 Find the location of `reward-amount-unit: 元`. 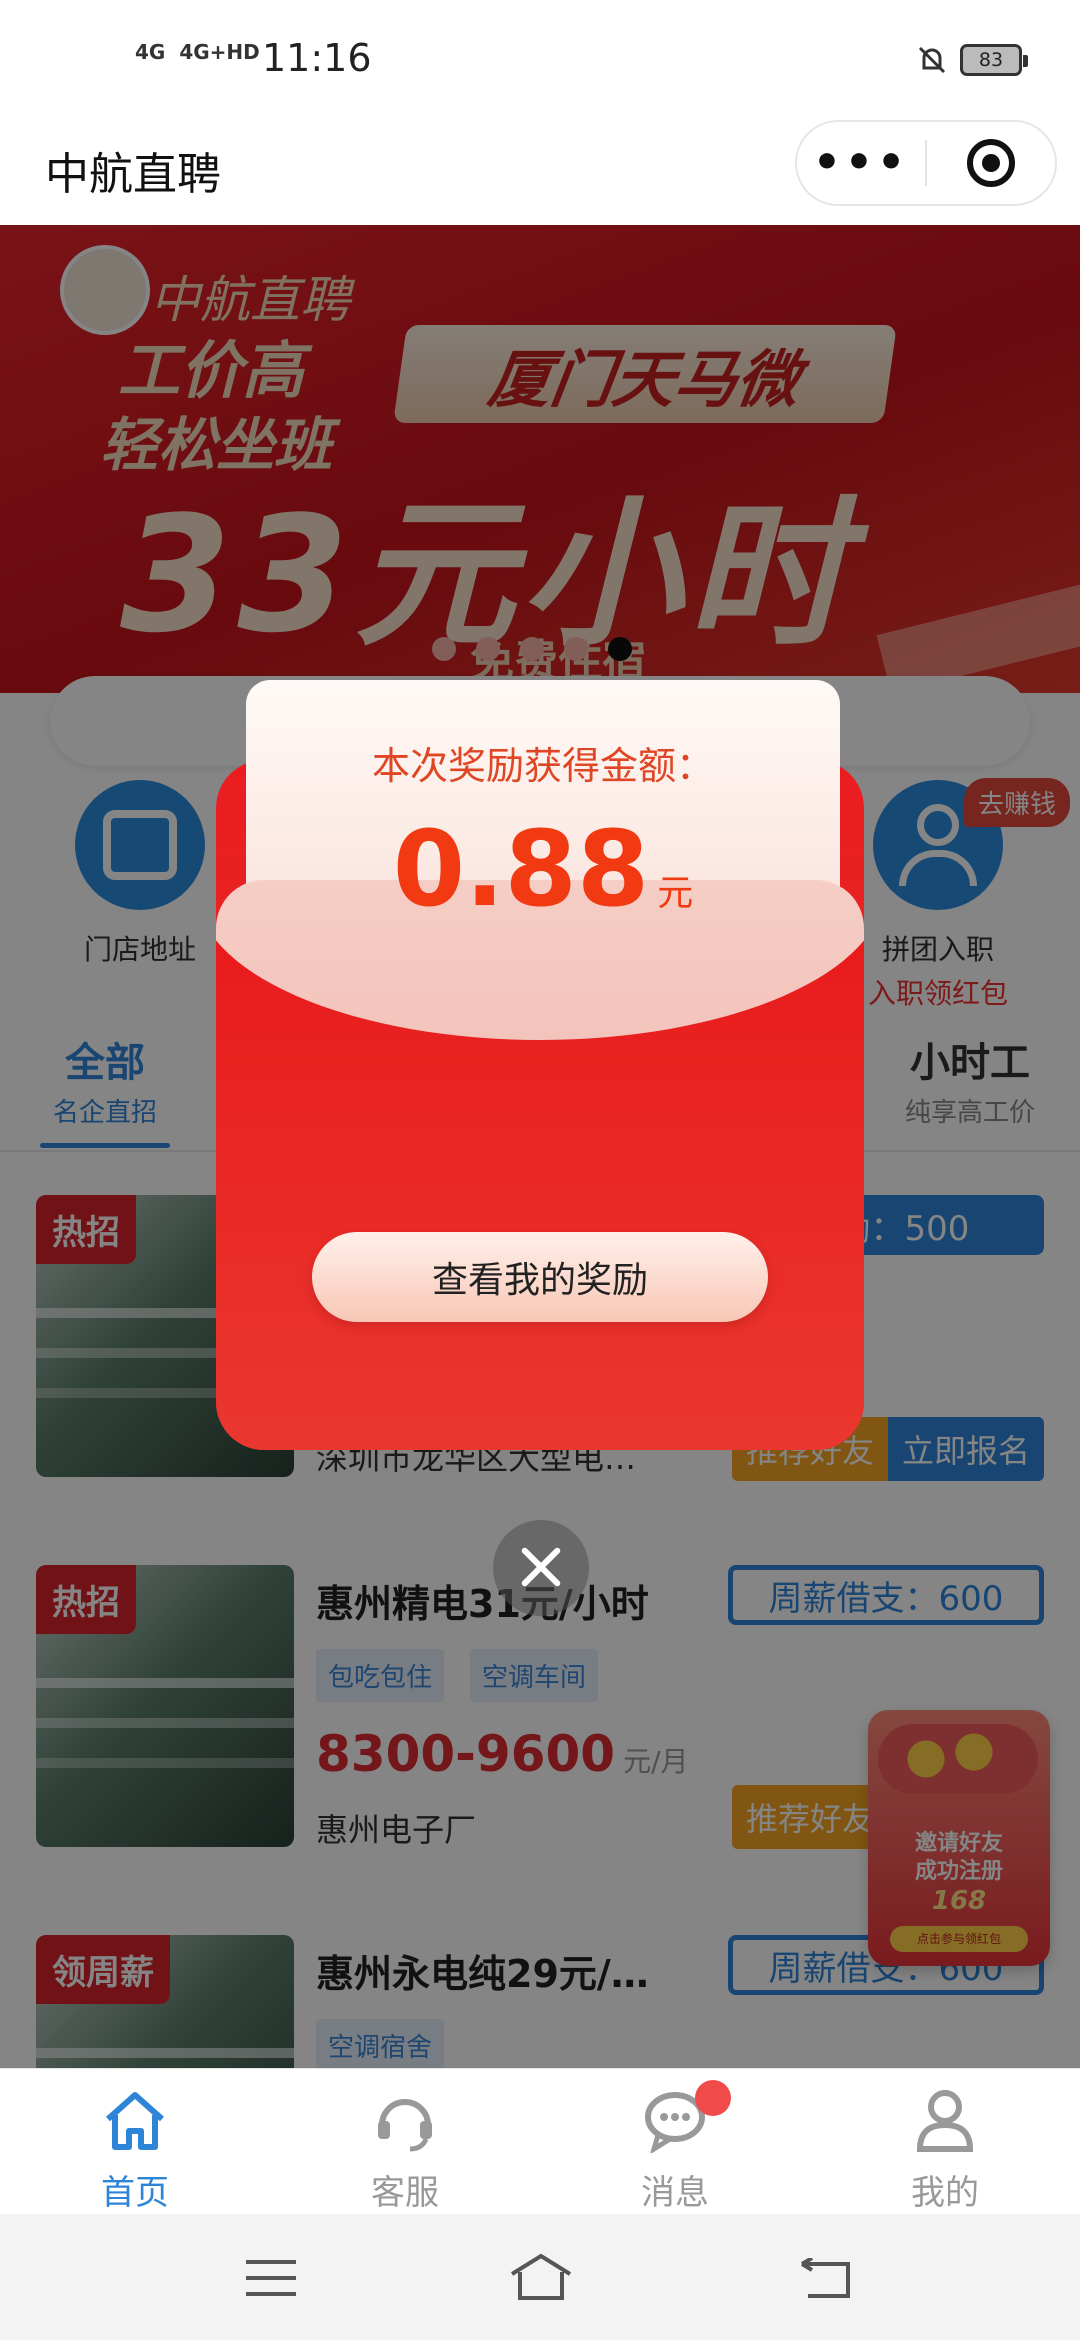

reward-amount-unit: 元 is located at coordinates (675, 893).